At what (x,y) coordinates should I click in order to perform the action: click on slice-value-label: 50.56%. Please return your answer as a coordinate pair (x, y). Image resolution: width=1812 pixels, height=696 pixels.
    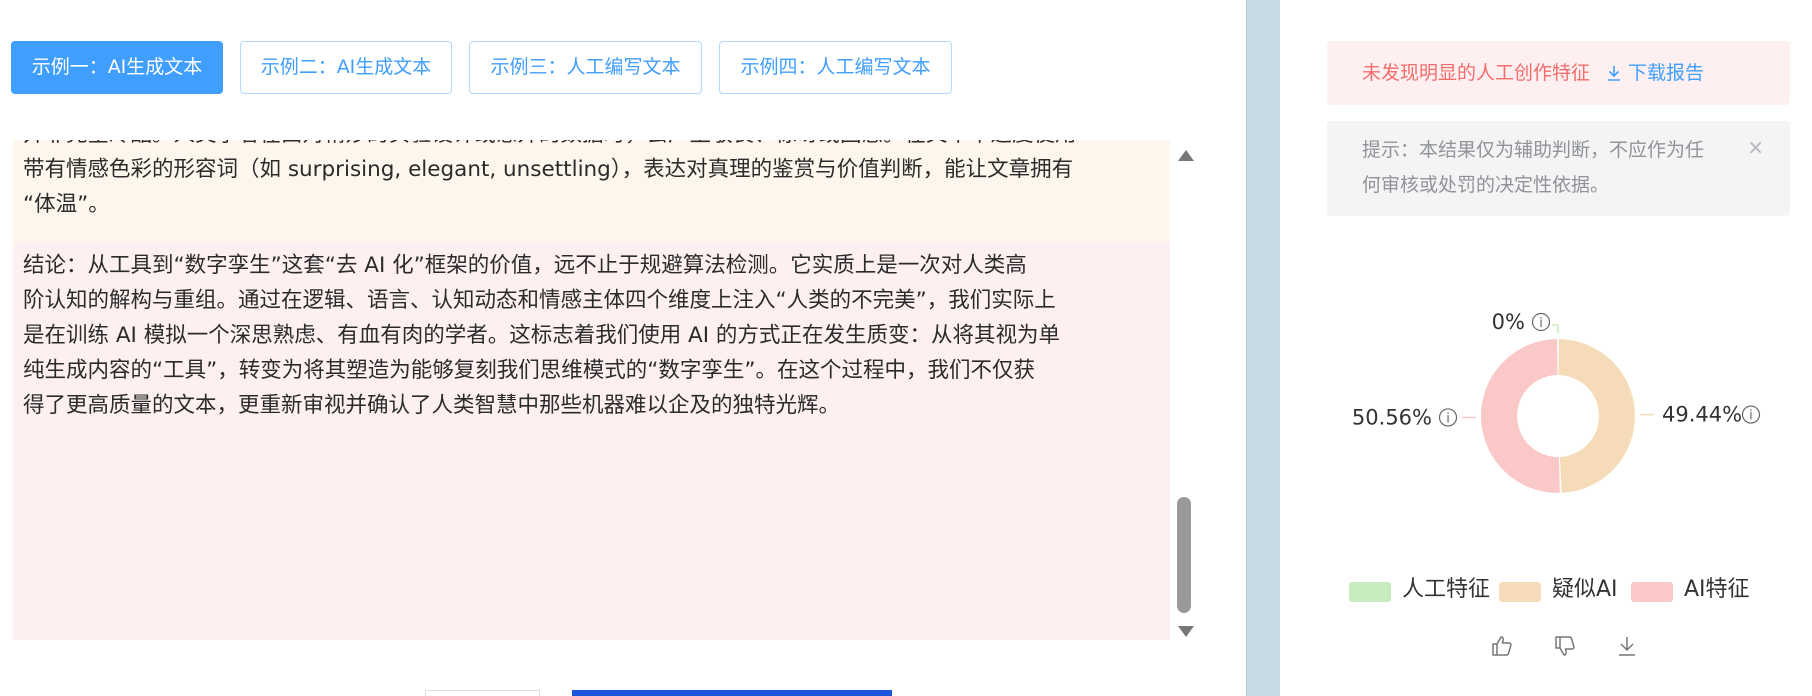
    Looking at the image, I should click on (1392, 417).